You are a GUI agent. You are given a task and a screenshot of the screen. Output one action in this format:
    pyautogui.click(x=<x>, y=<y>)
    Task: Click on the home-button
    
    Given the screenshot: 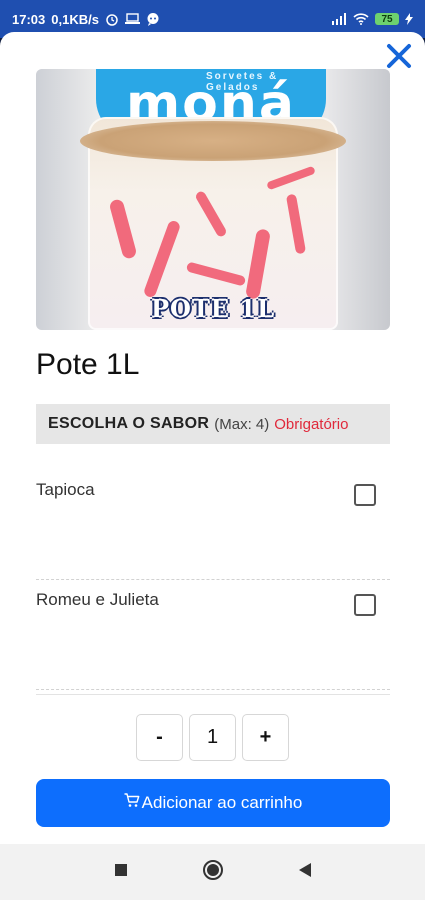 What is the action you would take?
    pyautogui.click(x=213, y=872)
    